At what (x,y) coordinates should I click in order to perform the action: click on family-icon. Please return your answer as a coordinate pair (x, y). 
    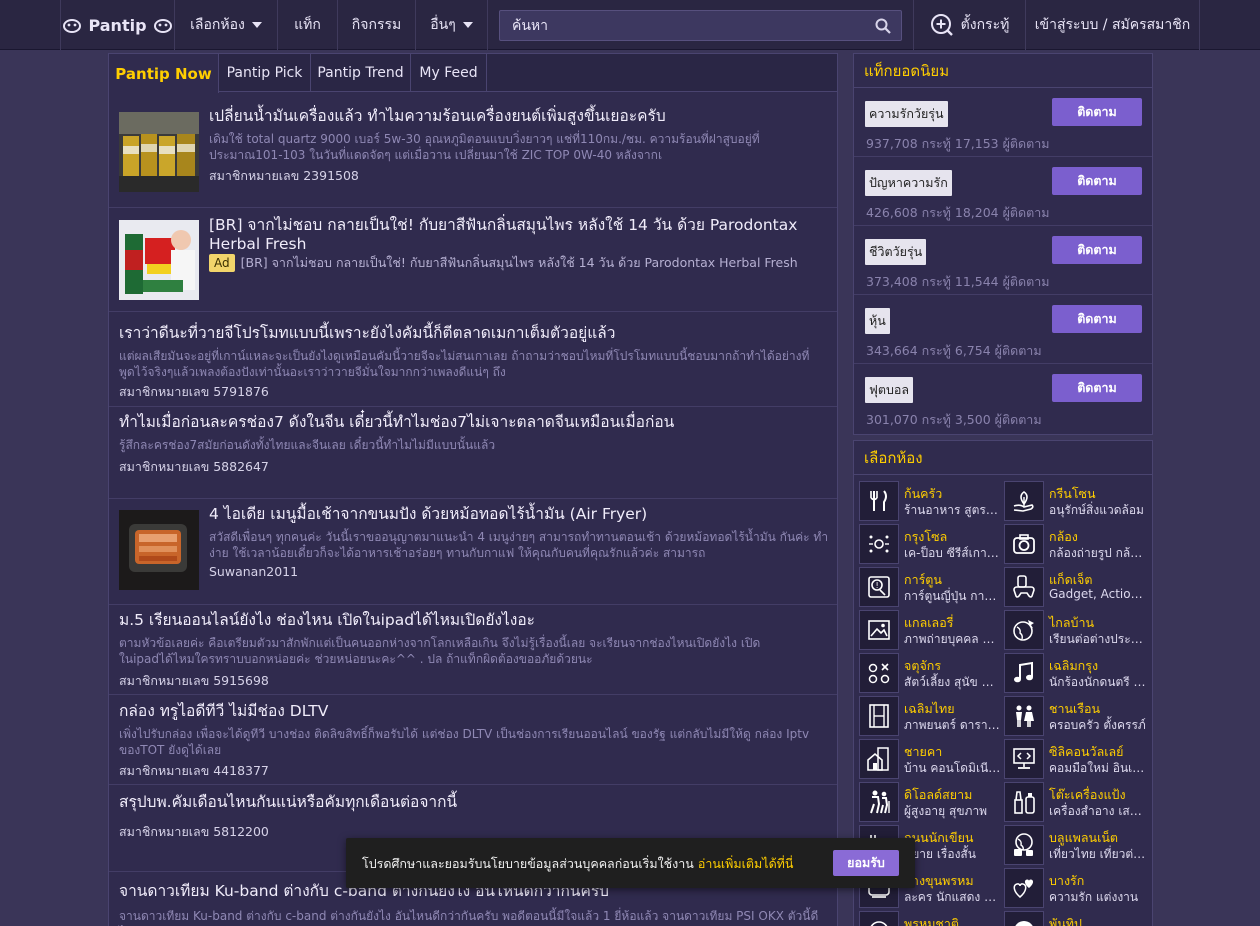
    Looking at the image, I should click on (1024, 716).